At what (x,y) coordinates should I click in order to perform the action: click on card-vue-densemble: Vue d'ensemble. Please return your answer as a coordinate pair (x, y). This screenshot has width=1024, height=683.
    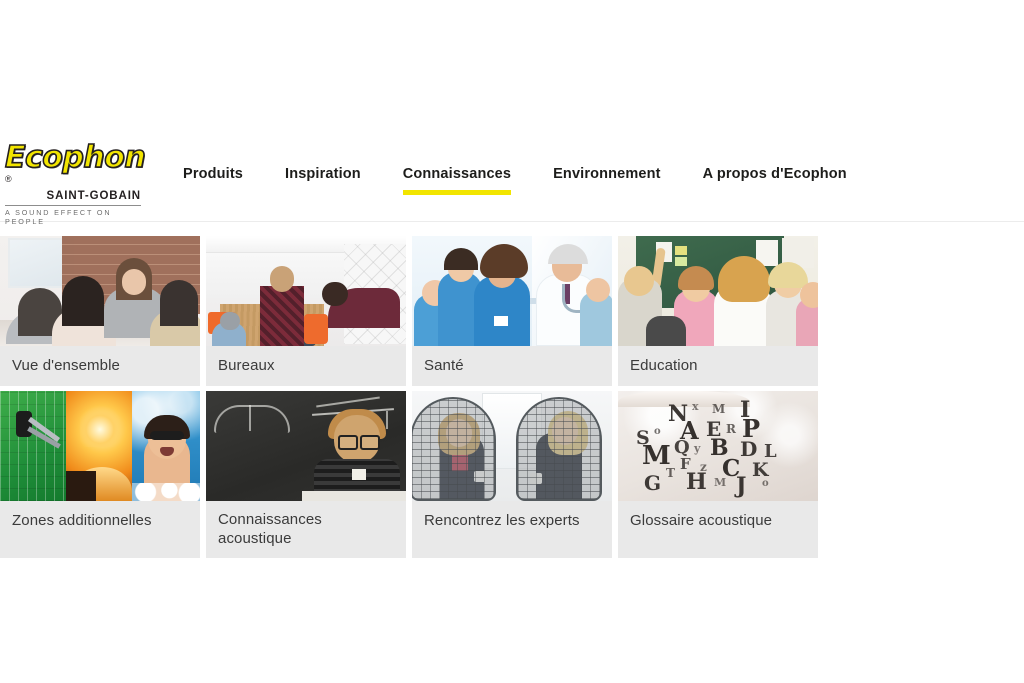
    Looking at the image, I should click on (100, 311).